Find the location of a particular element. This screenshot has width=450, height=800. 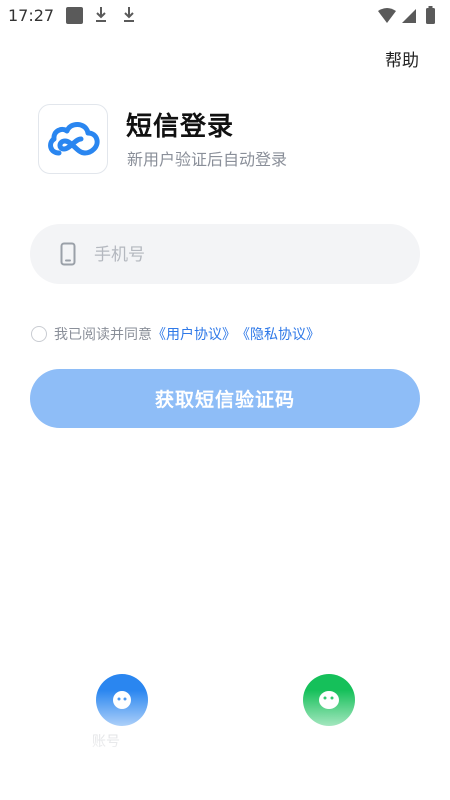

notification-app-icon is located at coordinates (74, 15).